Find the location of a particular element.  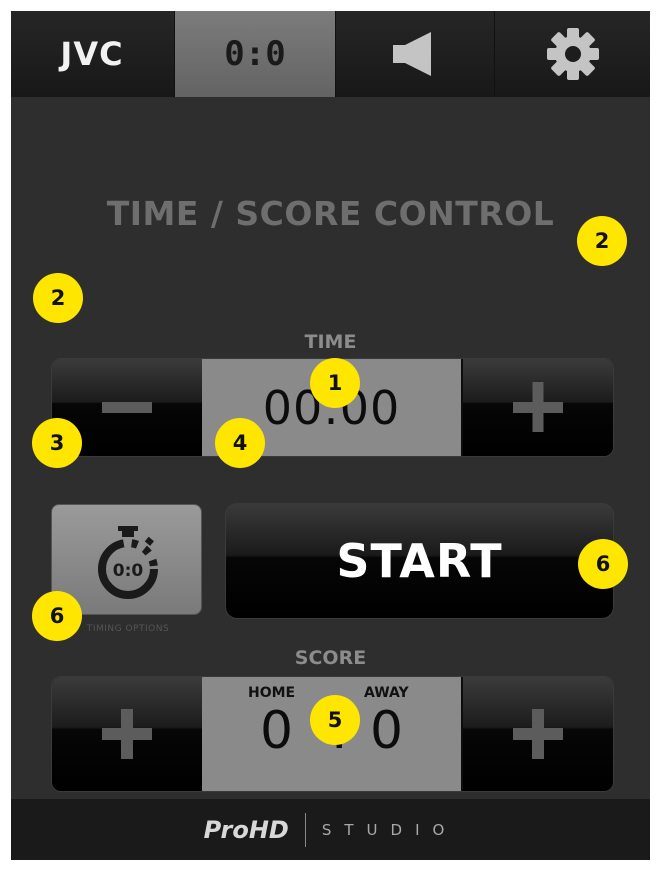

tab-score-label: 0:0 is located at coordinates (255, 54).